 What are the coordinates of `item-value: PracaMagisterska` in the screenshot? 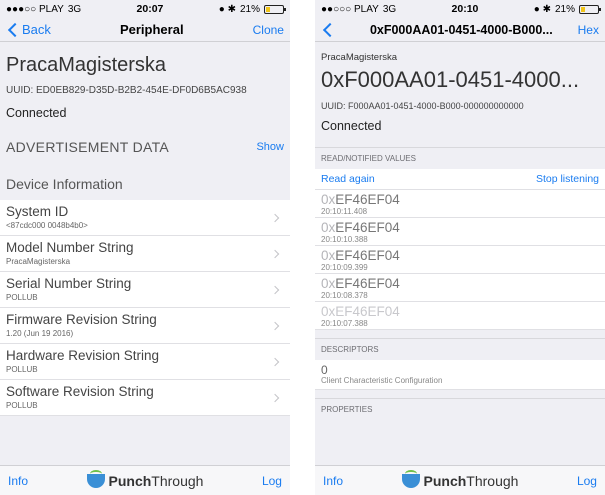 It's located at (38, 261).